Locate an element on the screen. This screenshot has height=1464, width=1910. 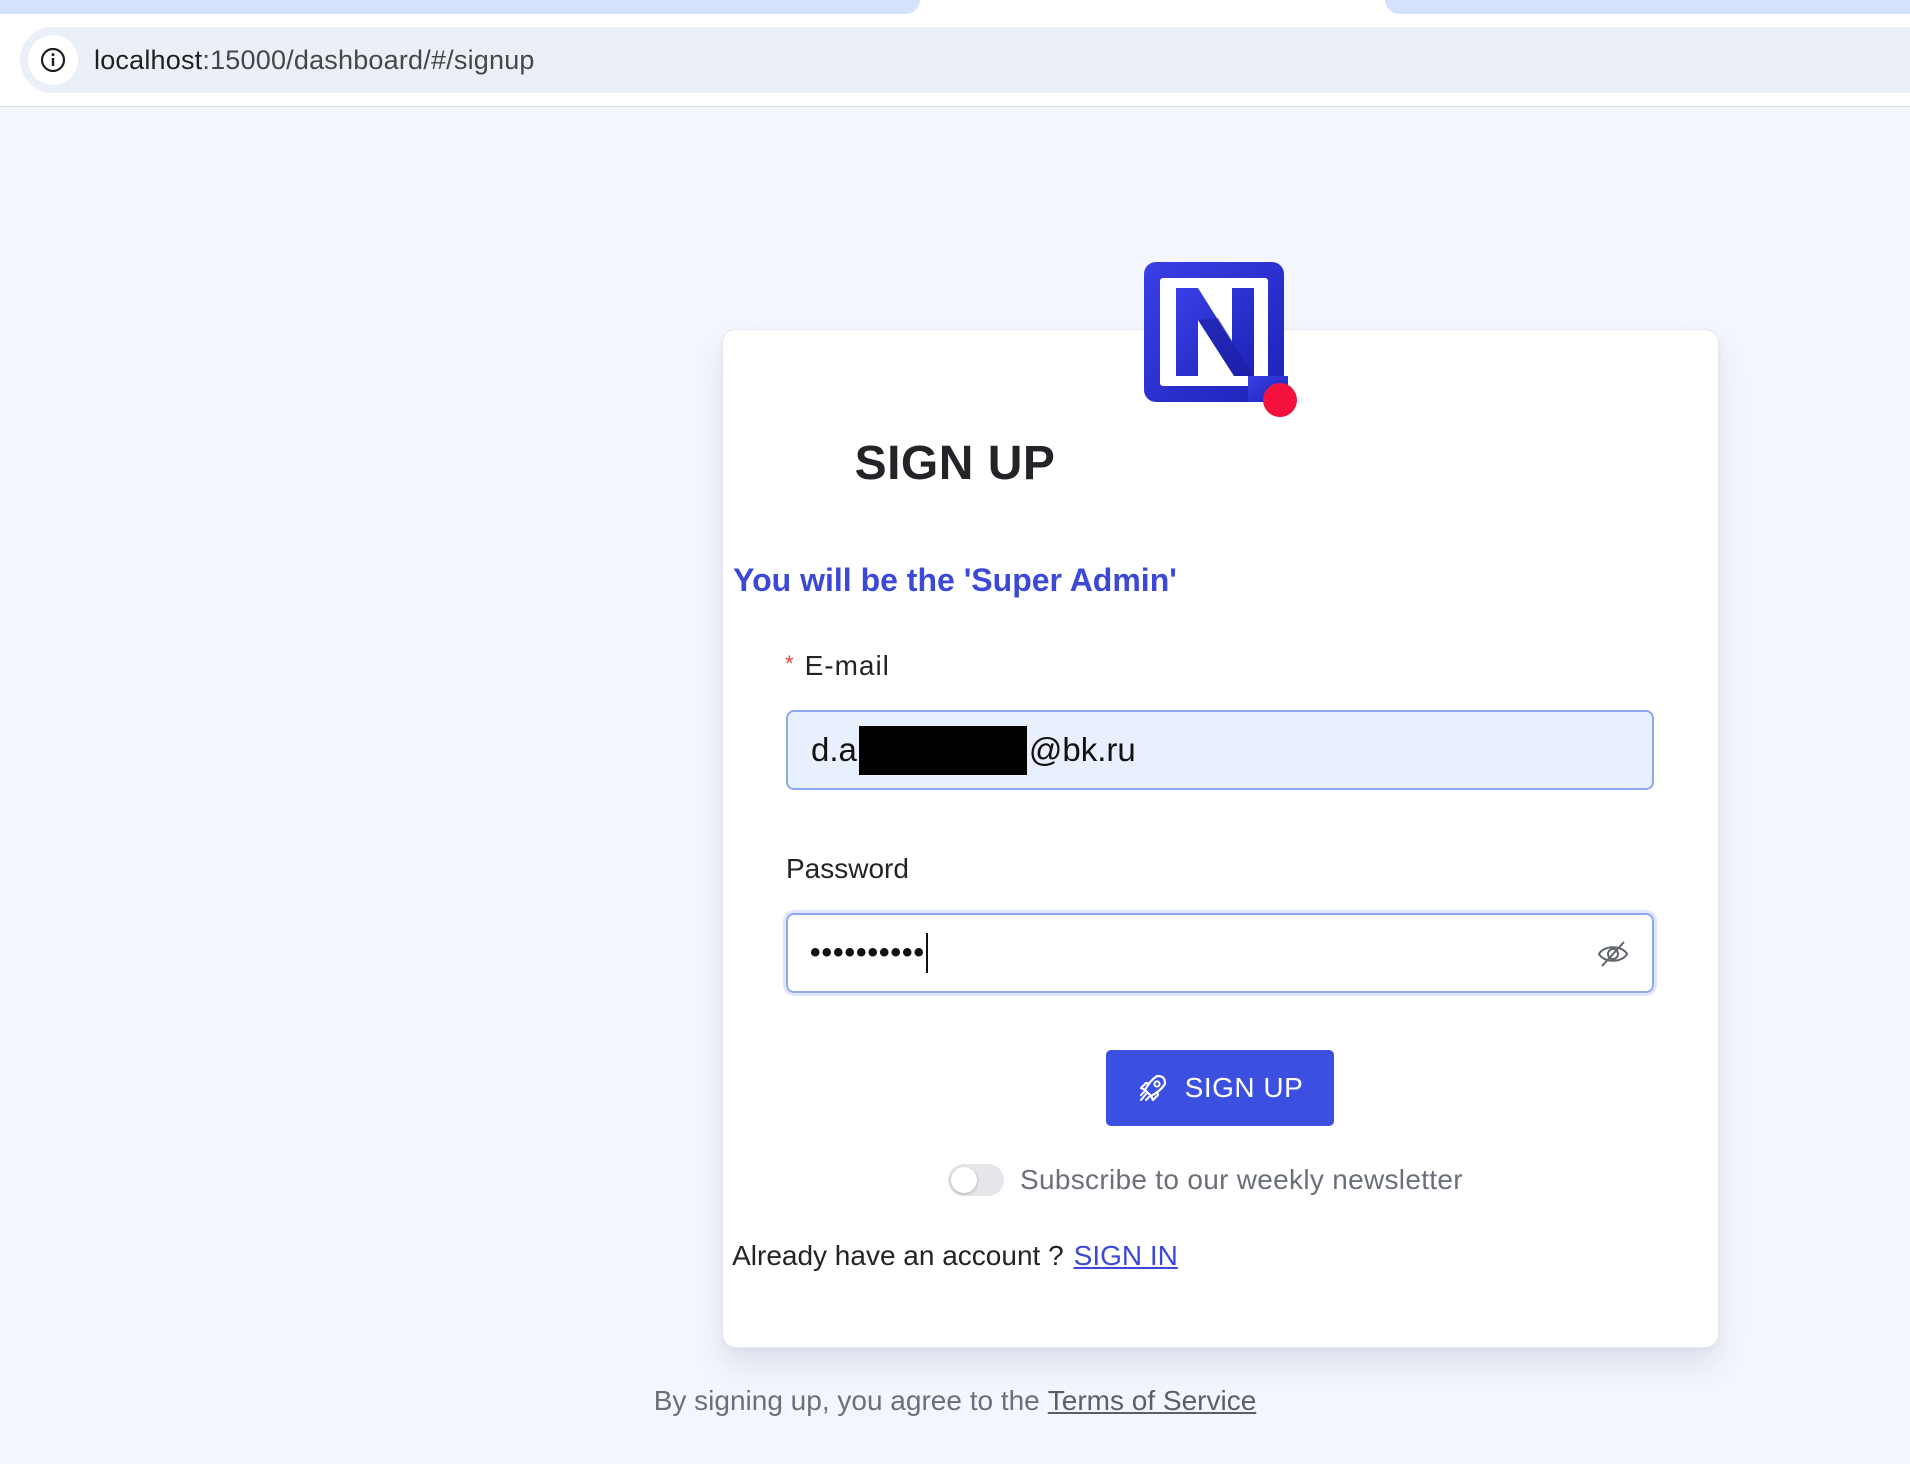
info-icon is located at coordinates (53, 60).